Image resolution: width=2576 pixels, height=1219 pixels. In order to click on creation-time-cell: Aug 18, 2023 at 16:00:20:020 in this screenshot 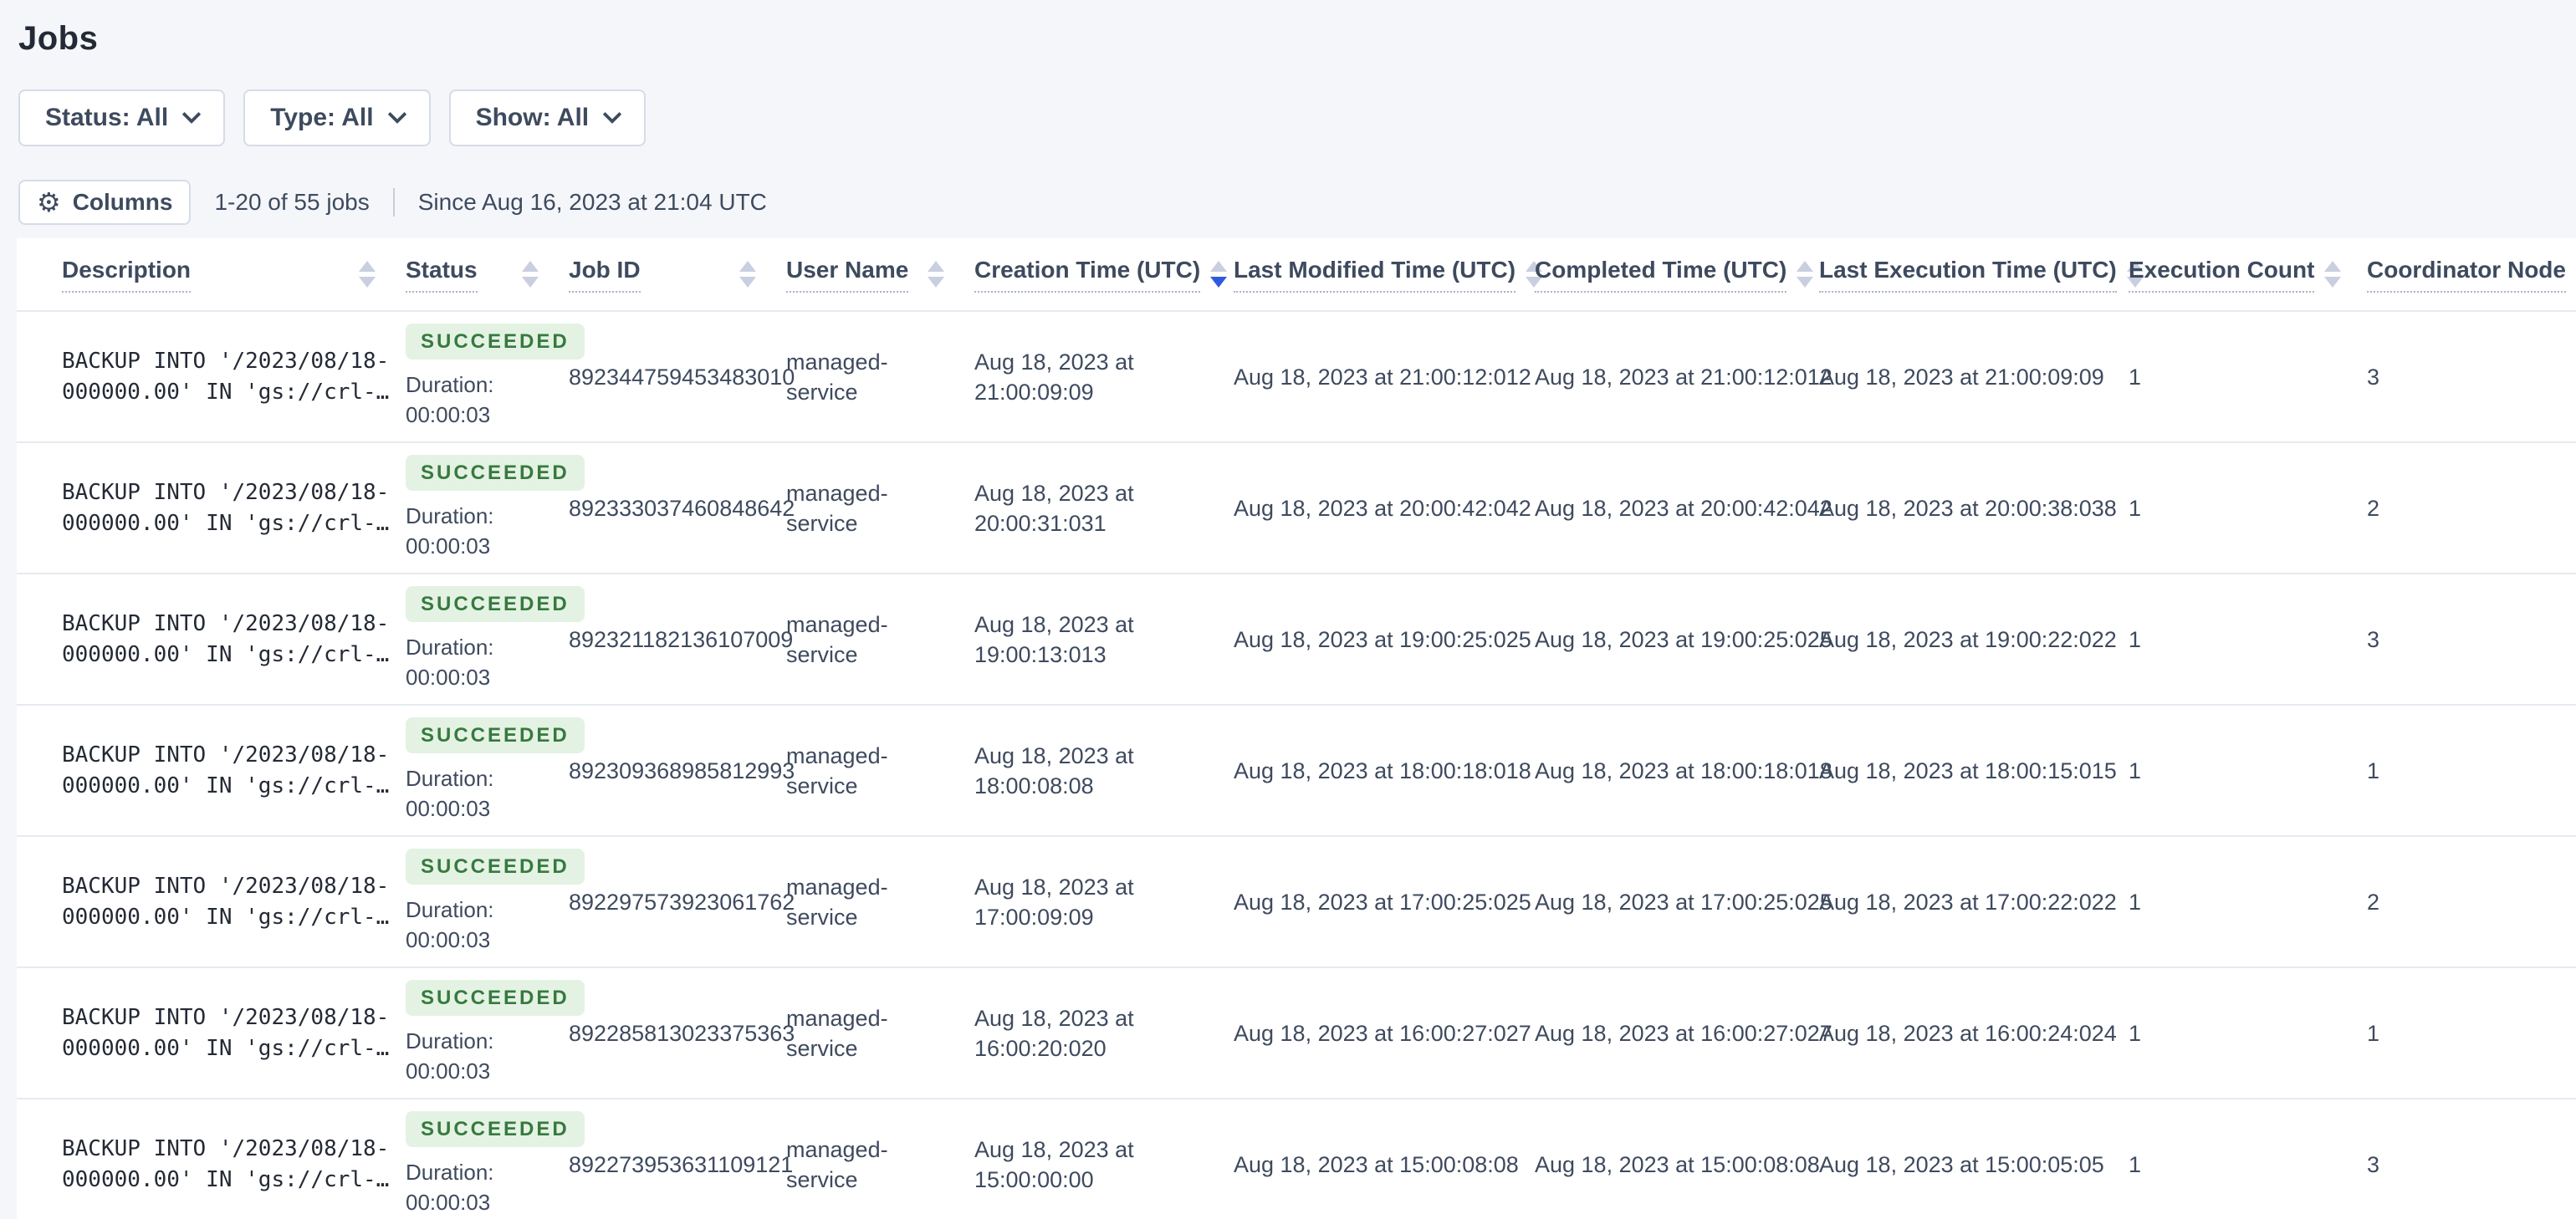, I will do `click(1054, 1033)`.